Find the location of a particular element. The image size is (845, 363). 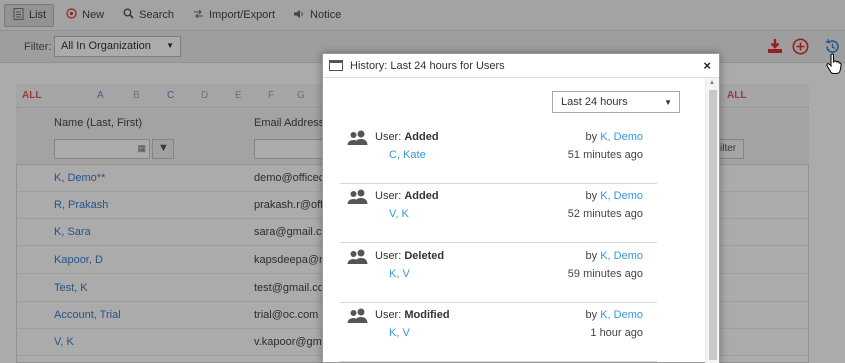

entry-time: 52 minutes ago is located at coordinates (605, 214).